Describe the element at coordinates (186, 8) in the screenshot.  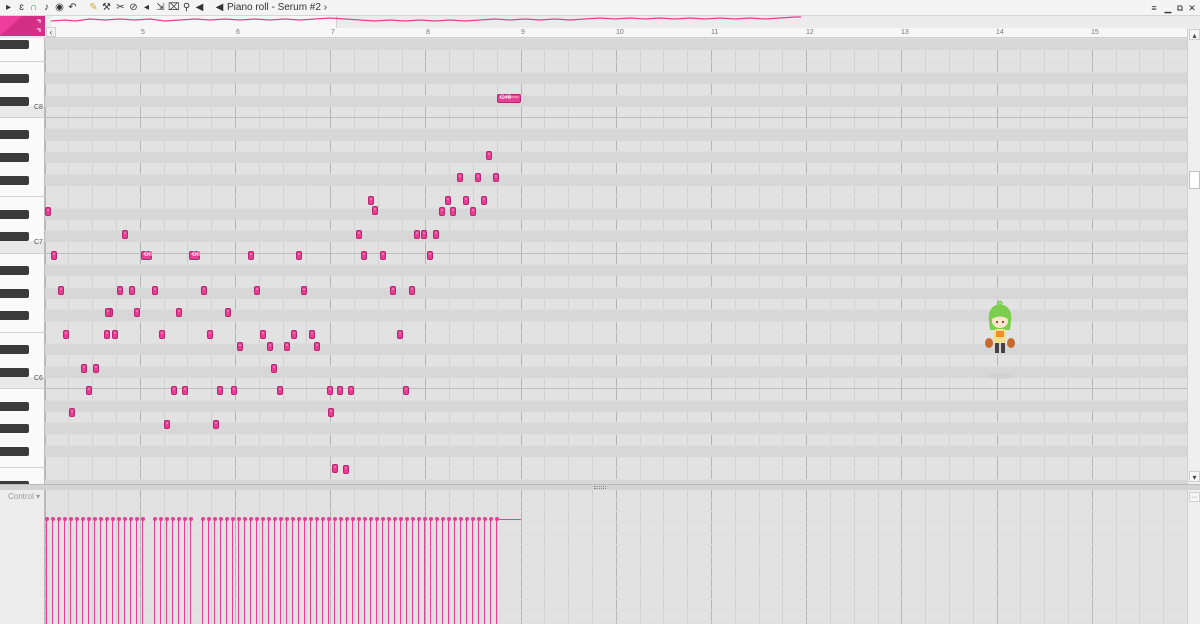
I see `zoom-icon: ⚲` at that location.